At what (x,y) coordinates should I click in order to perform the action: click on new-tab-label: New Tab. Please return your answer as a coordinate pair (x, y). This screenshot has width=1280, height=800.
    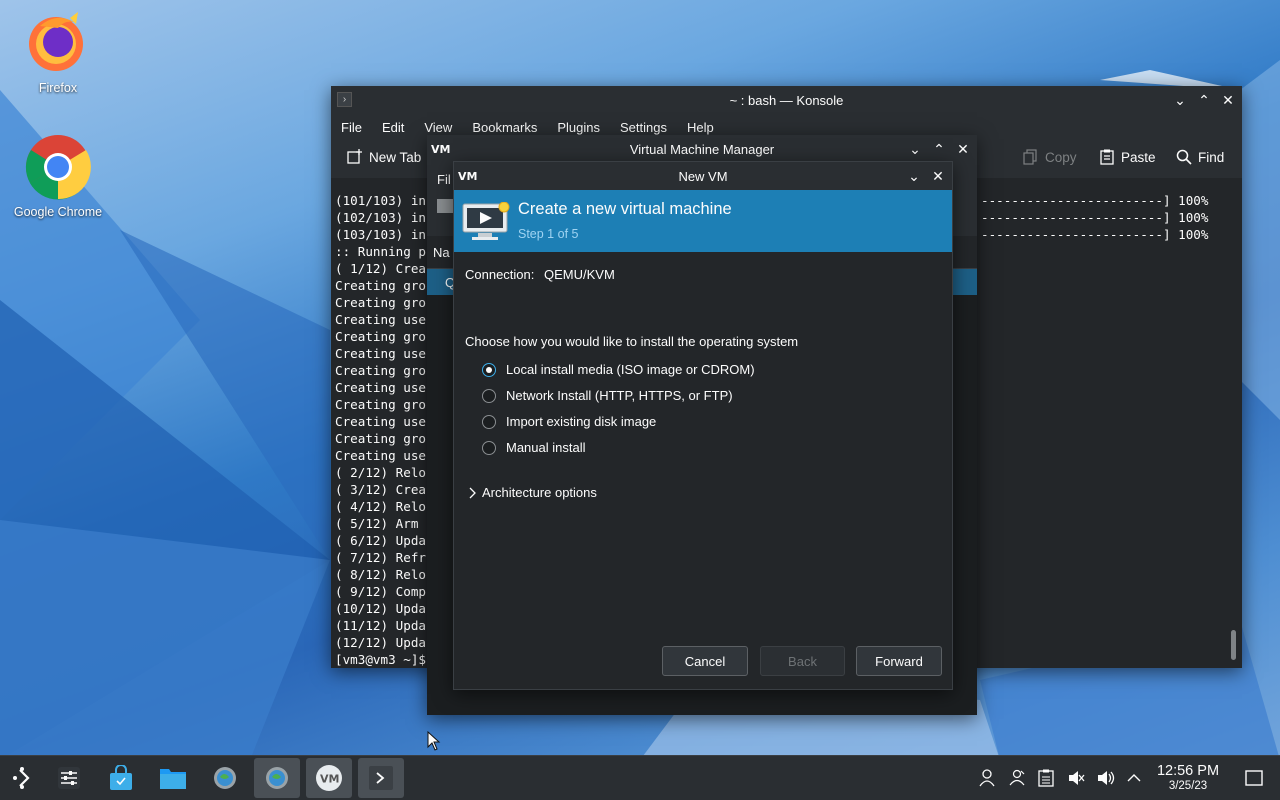
    Looking at the image, I should click on (395, 157).